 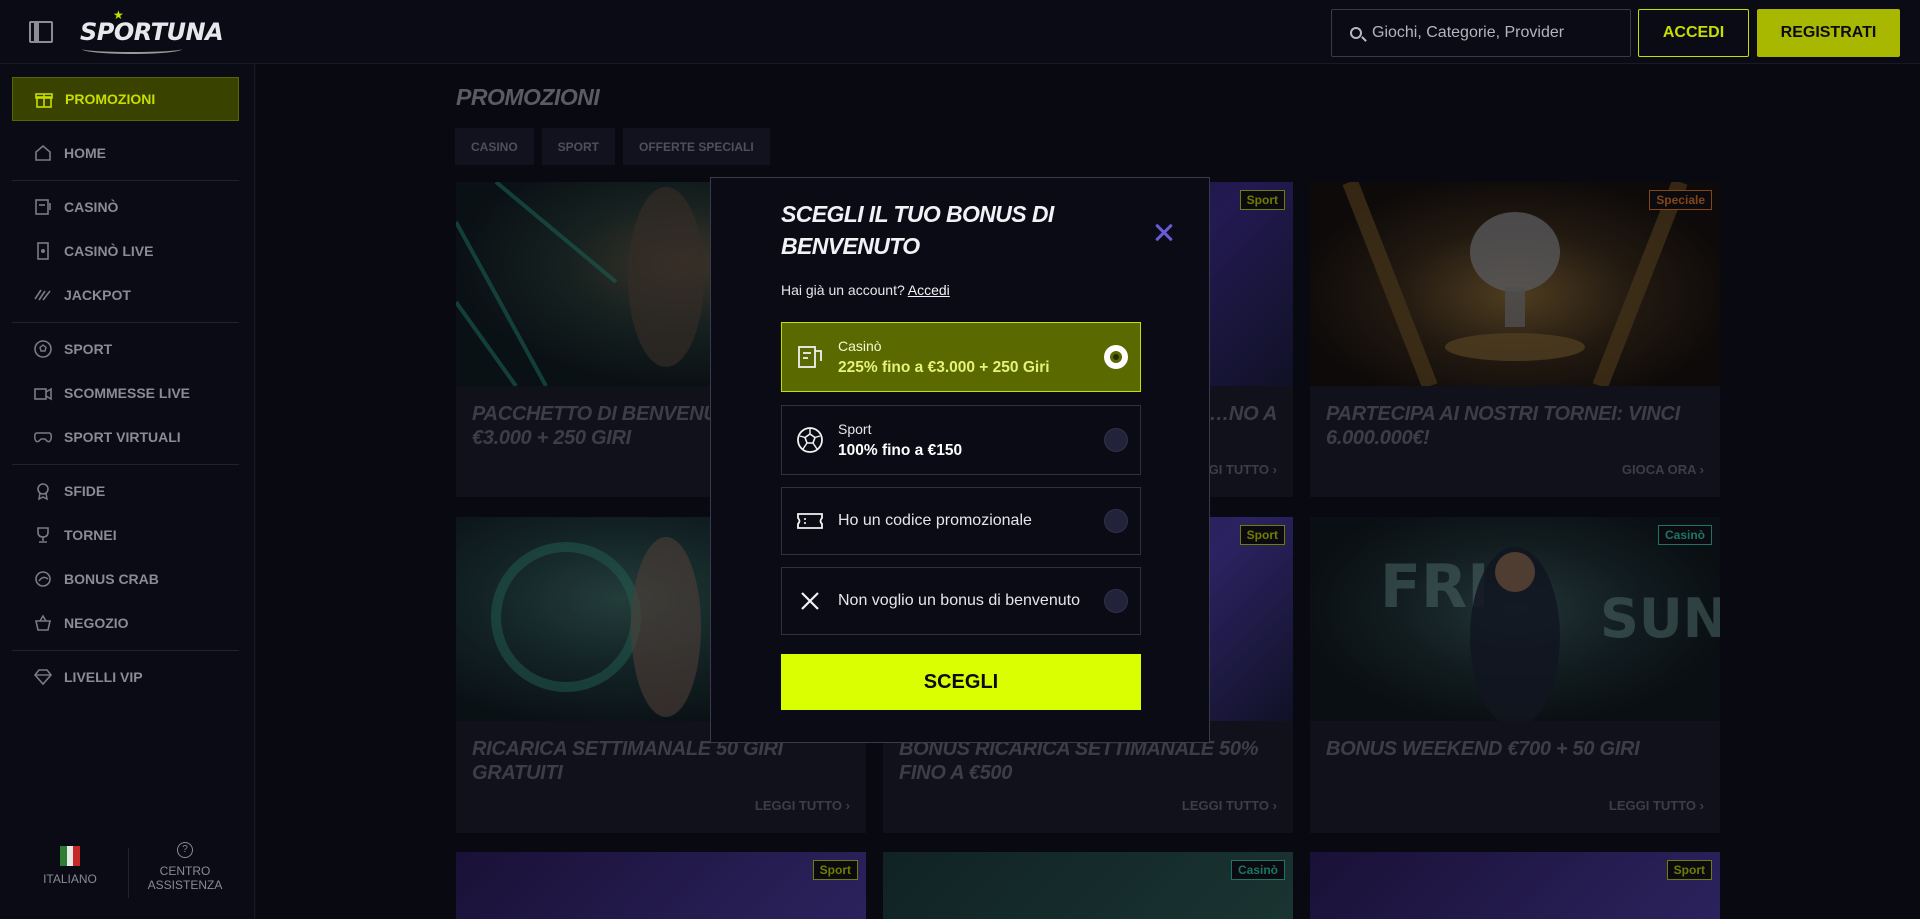 I want to click on gift-icon, so click(x=44, y=99).